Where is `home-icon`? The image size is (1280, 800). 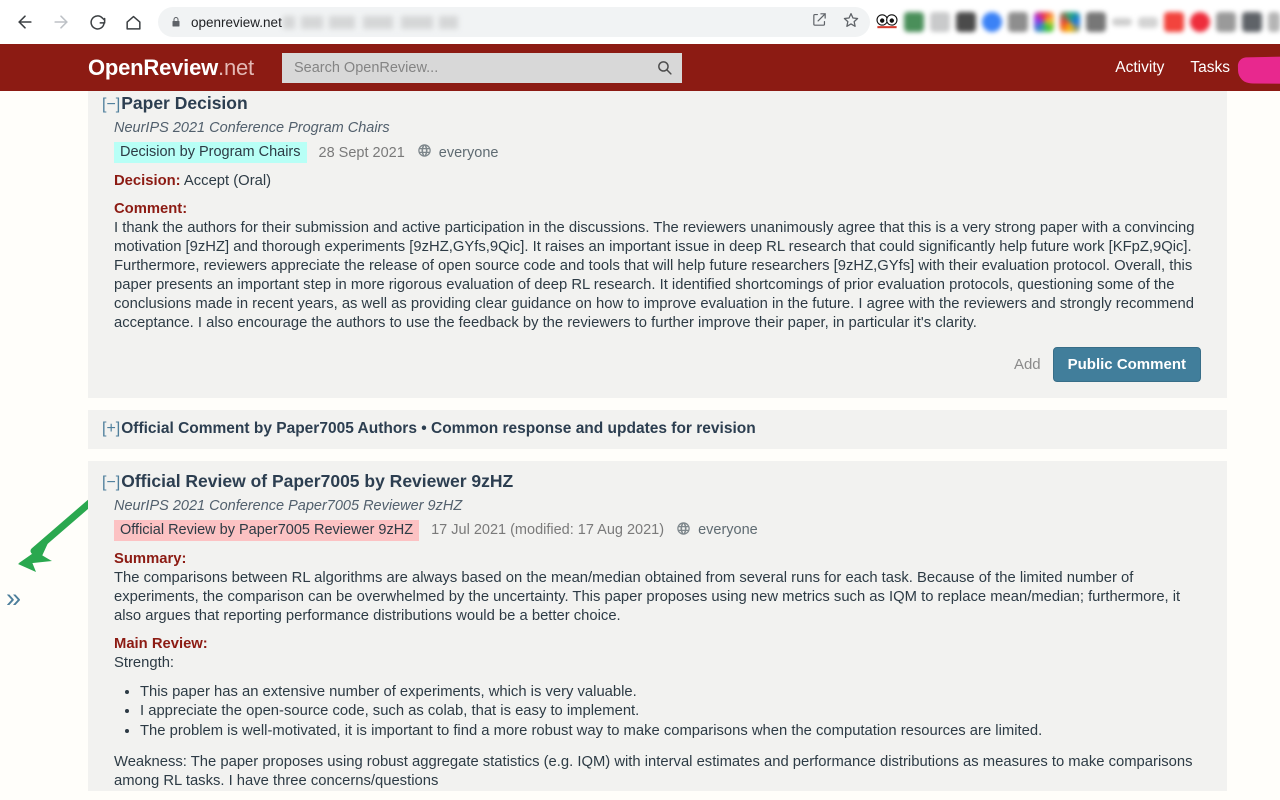 home-icon is located at coordinates (133, 22).